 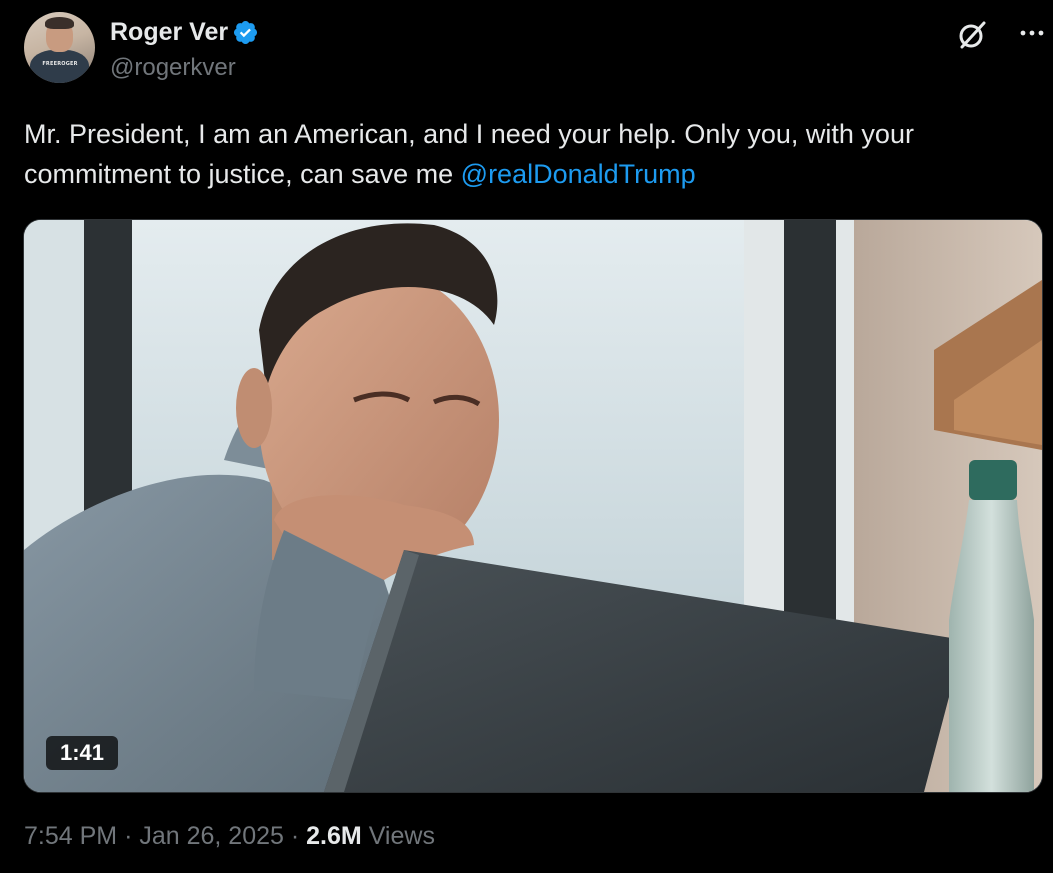 What do you see at coordinates (1032, 33) in the screenshot?
I see `more-options-icon` at bounding box center [1032, 33].